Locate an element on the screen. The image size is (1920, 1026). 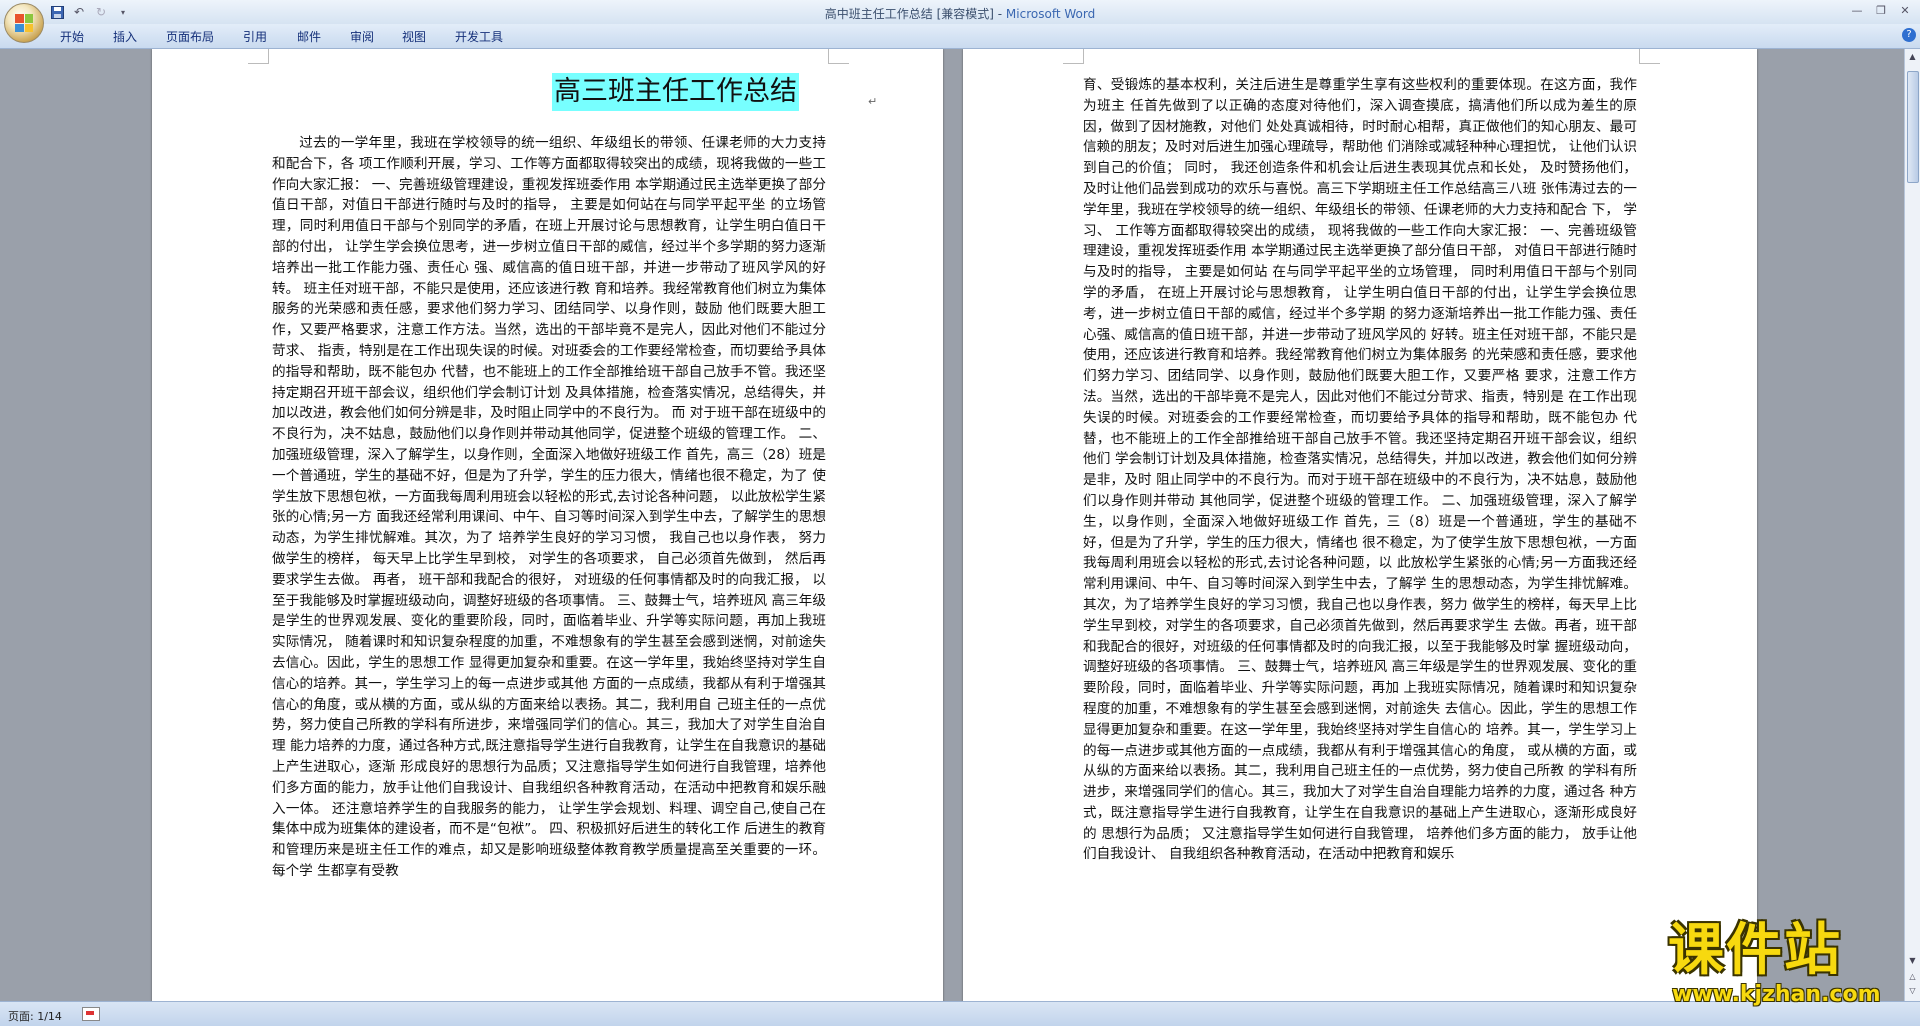
save-icon is located at coordinates (57, 12).